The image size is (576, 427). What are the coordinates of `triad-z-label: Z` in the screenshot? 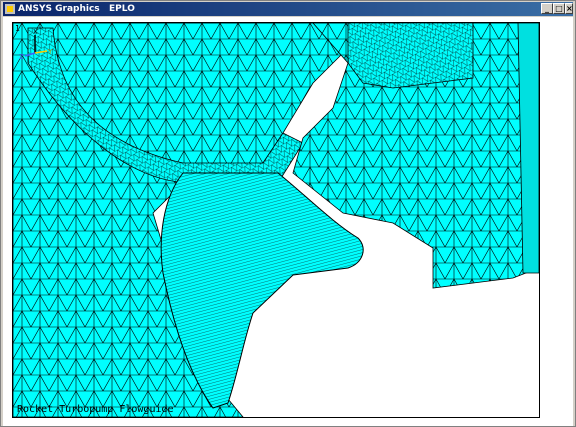 It's located at (21, 57).